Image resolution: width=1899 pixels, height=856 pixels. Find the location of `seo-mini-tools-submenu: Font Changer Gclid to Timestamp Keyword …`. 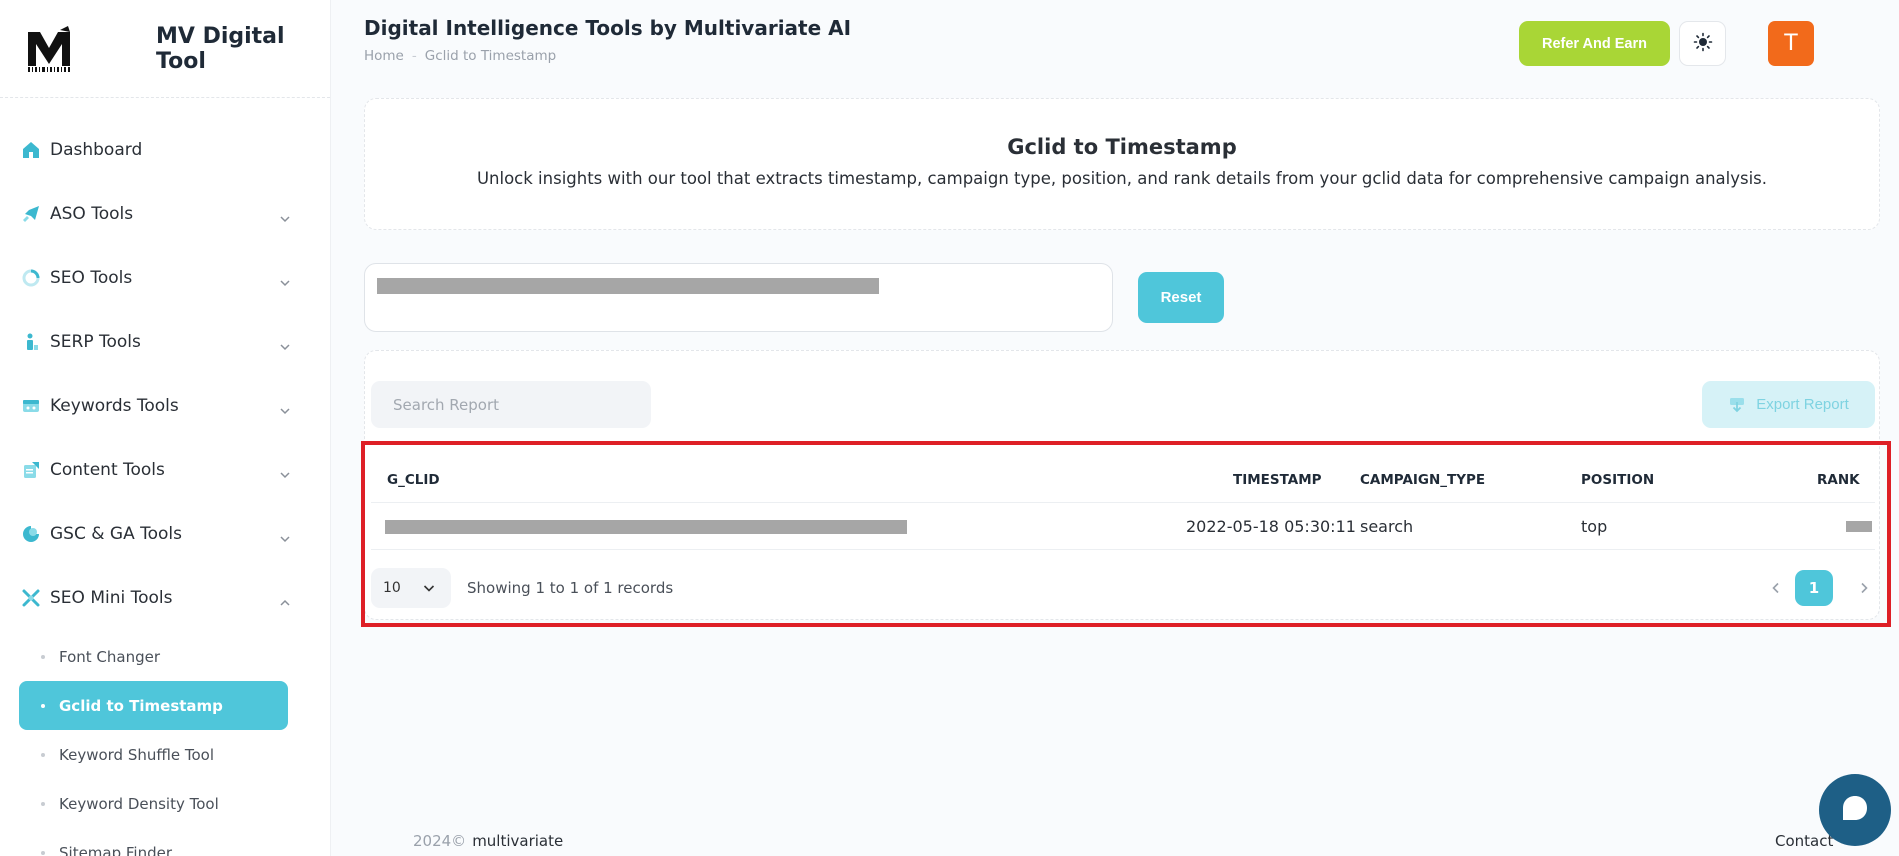

seo-mini-tools-submenu: Font Changer Gclid to Timestamp Keyword … is located at coordinates (165, 743).